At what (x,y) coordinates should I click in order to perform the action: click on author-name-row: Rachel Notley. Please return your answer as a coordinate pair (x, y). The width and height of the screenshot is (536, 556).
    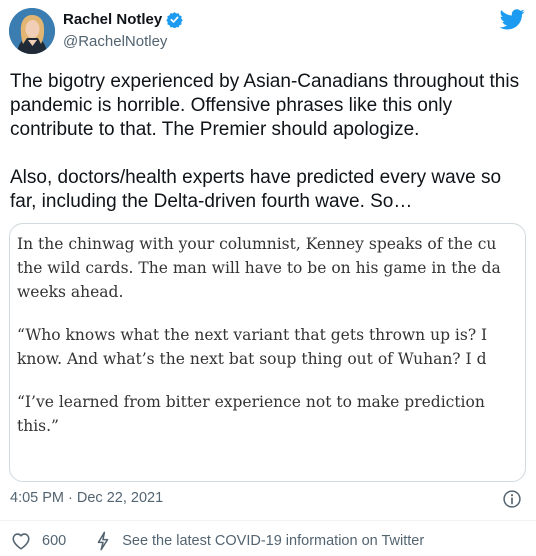
    Looking at the image, I should click on (123, 19).